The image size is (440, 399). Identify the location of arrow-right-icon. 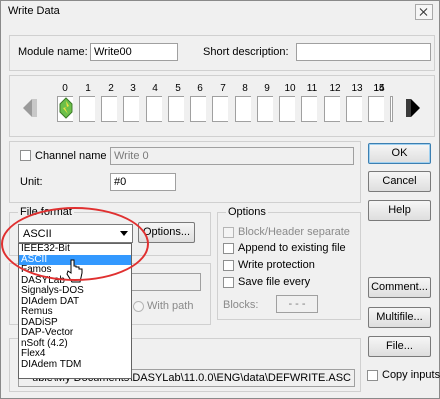
(413, 108).